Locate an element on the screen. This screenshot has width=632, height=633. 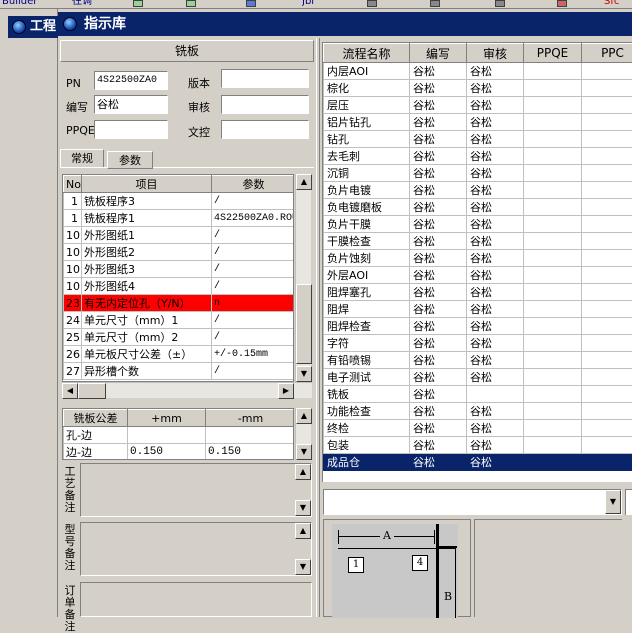
table-row: 25单元尺寸（mm）2/ is located at coordinates (179, 337).